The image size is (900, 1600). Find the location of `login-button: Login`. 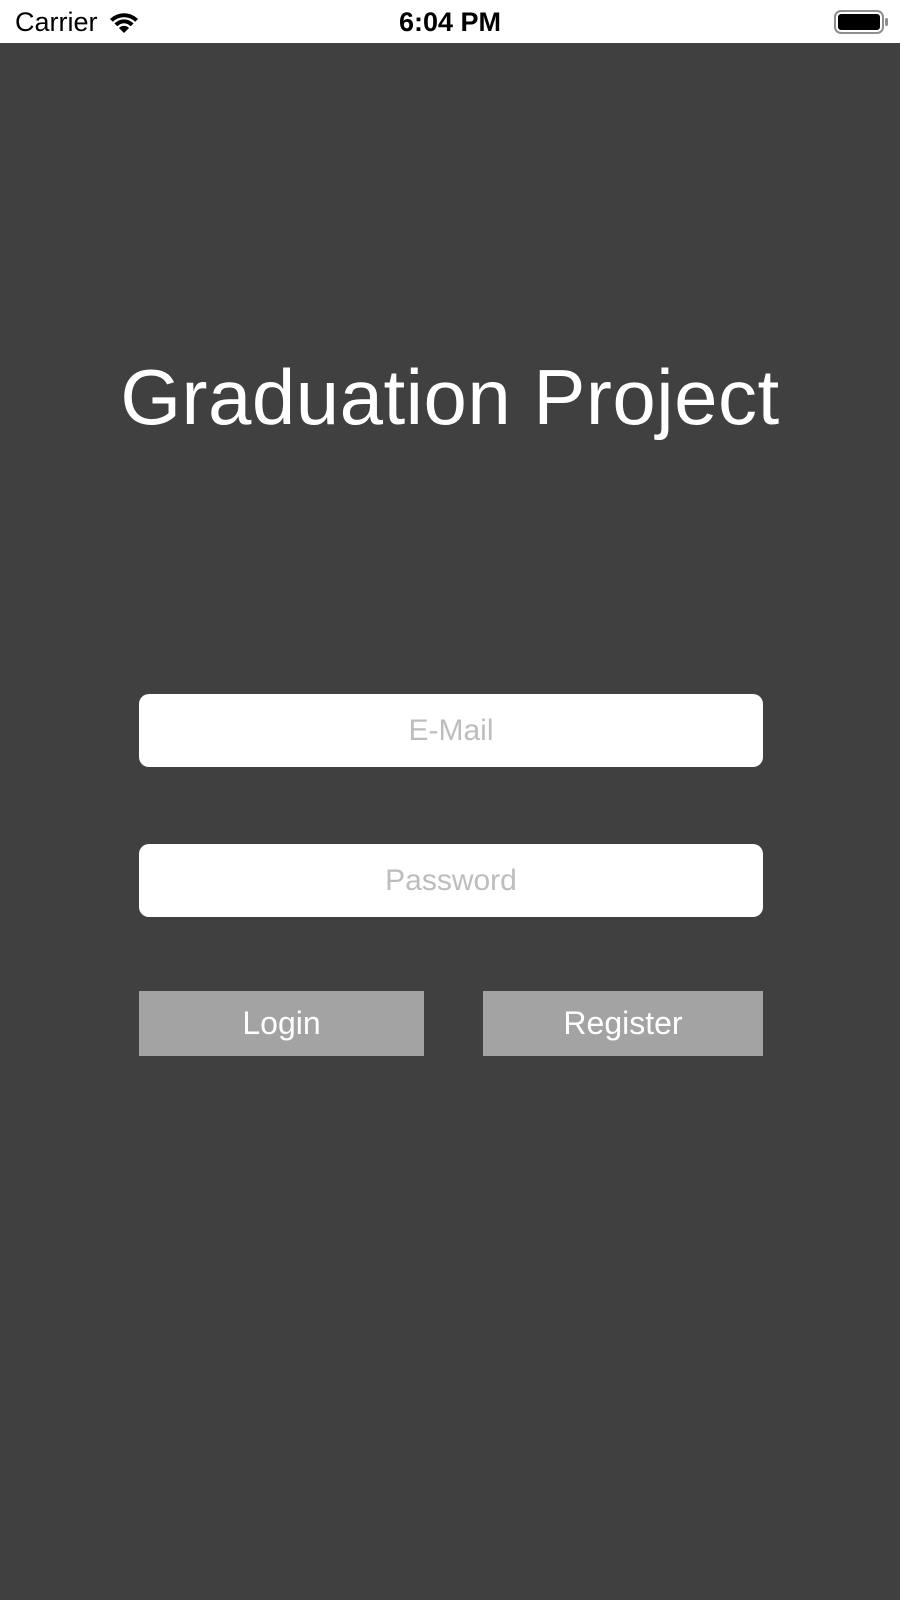

login-button: Login is located at coordinates (281, 1023).